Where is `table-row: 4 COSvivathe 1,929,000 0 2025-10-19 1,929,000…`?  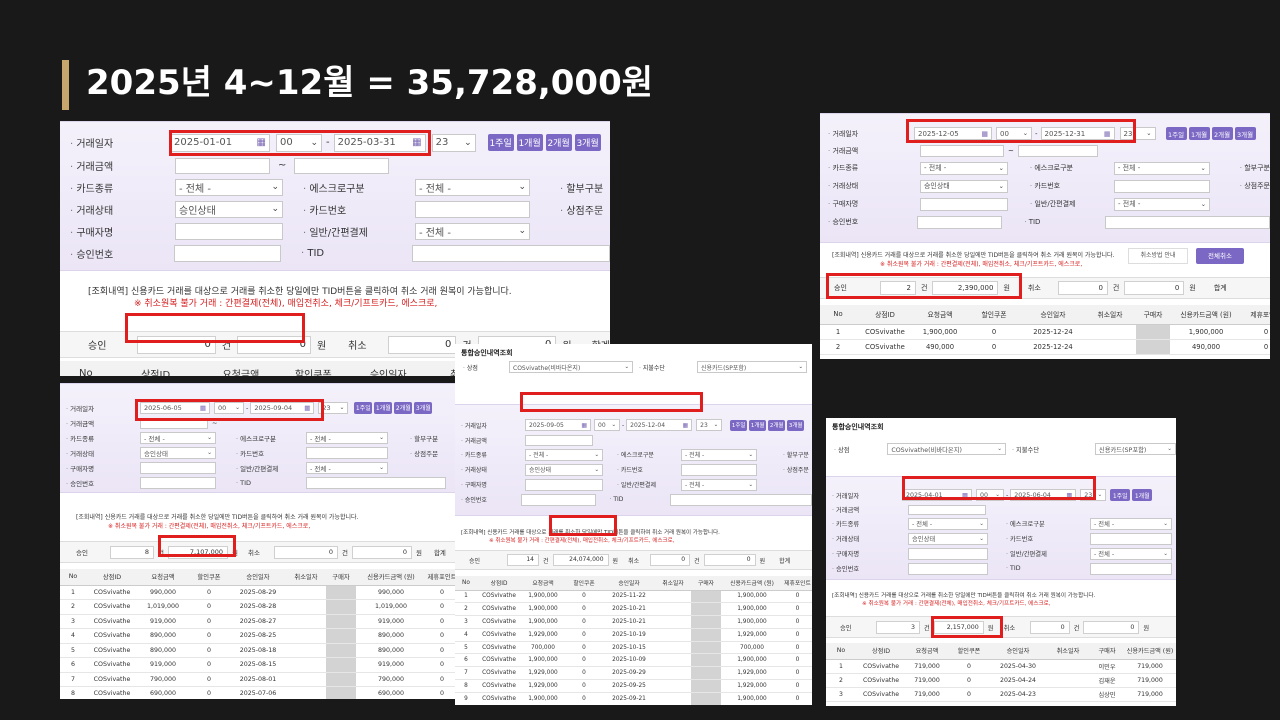 table-row: 4 COSvivathe 1,929,000 0 2025-10-19 1,929,000… is located at coordinates (633, 635).